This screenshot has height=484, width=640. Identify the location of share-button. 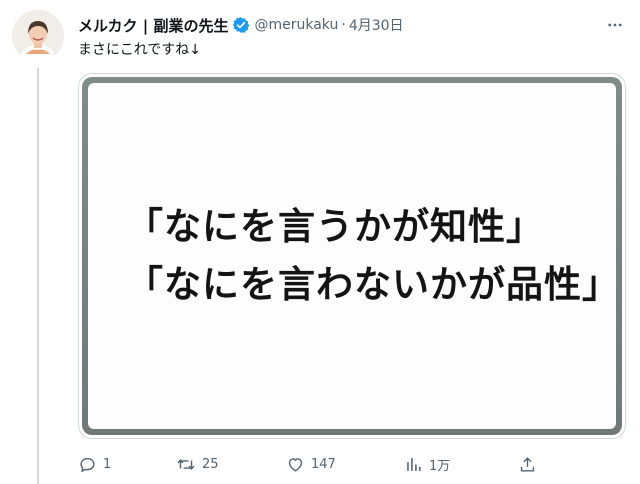
(527, 464).